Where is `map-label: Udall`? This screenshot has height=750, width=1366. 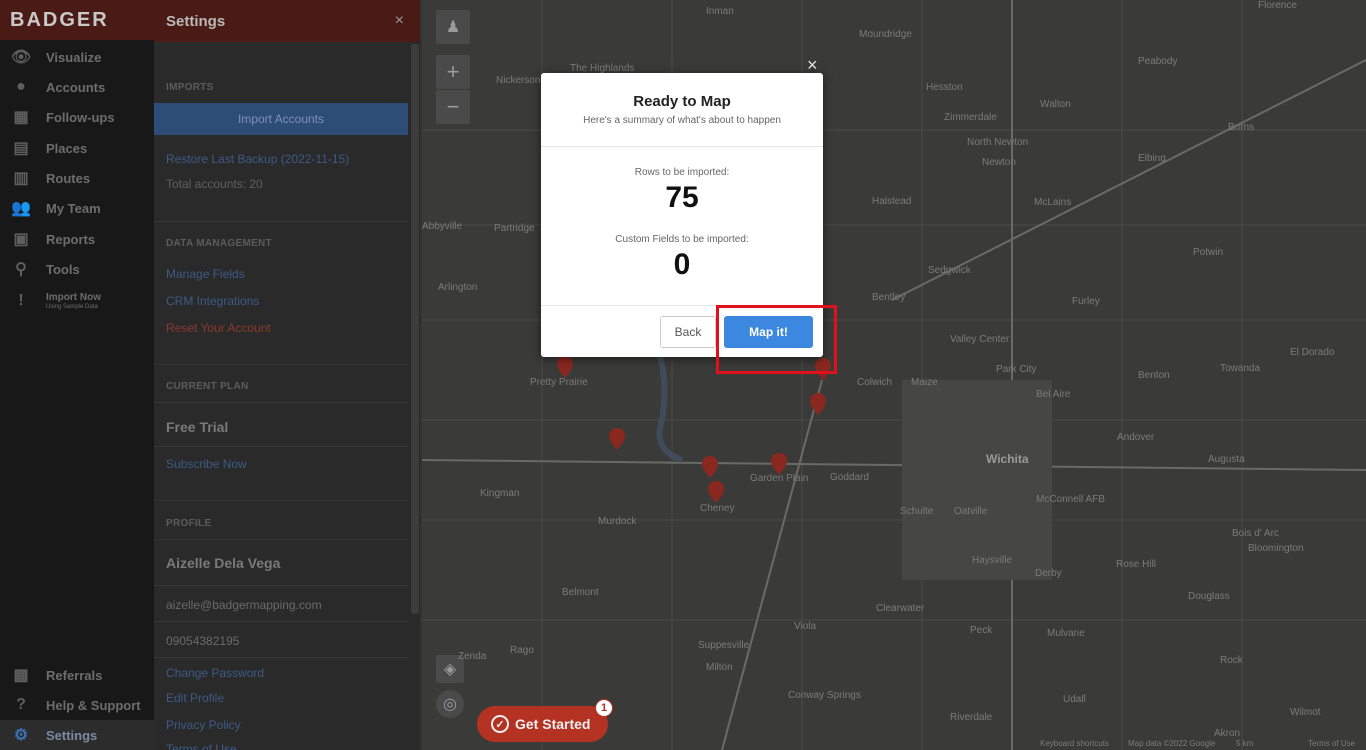 map-label: Udall is located at coordinates (1074, 699).